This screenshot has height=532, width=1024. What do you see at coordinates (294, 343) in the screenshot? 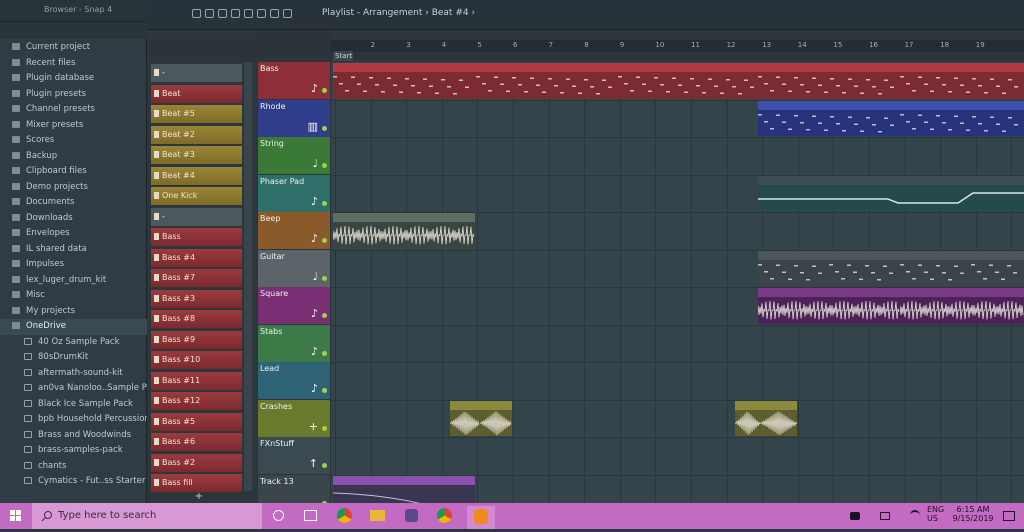
I see `track-header: Stabs ♪` at bounding box center [294, 343].